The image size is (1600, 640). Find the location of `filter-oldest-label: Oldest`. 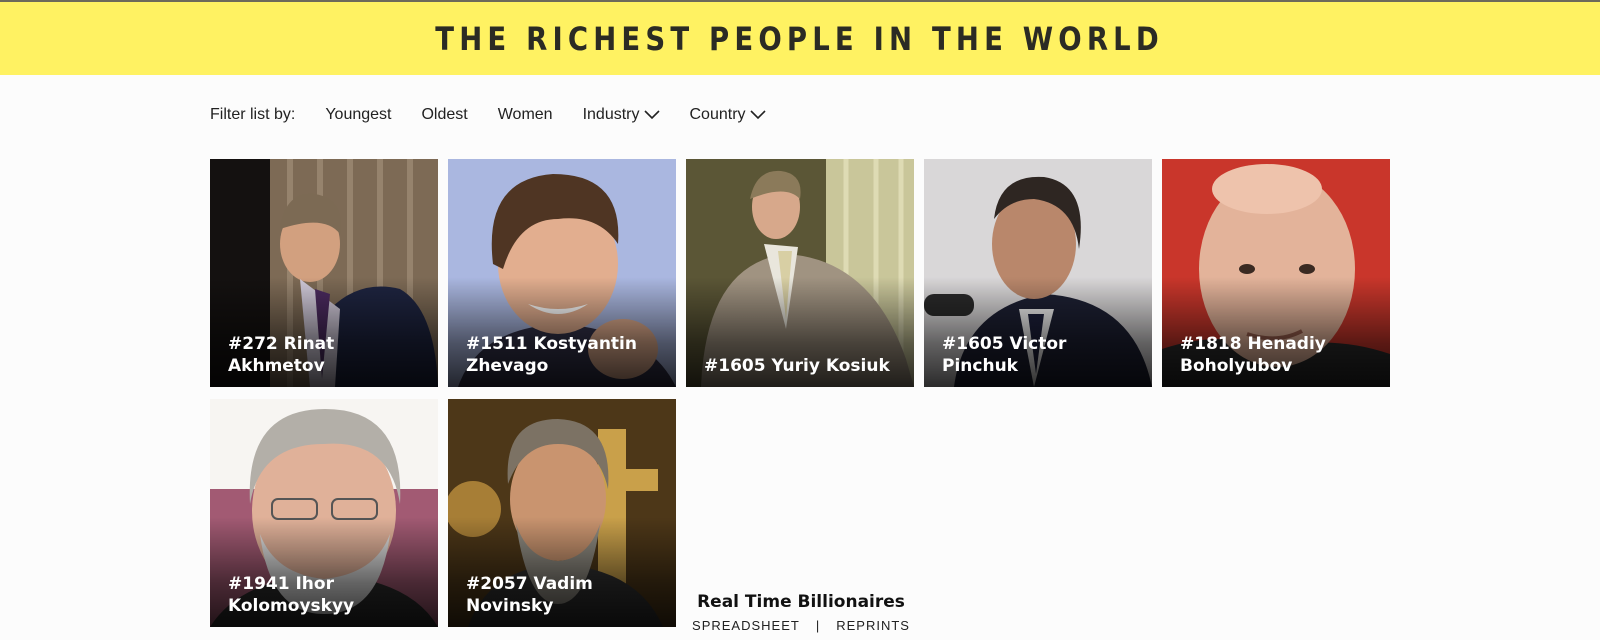

filter-oldest-label: Oldest is located at coordinates (444, 114).